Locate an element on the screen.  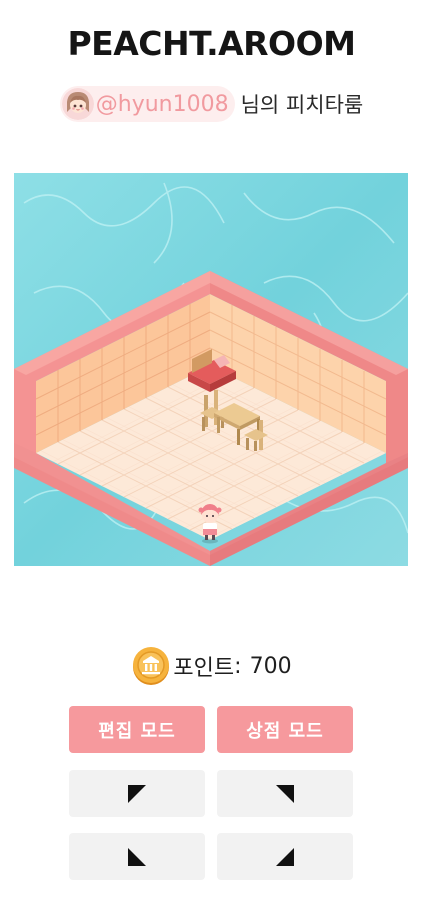
owner-badge: @hyun1008 is located at coordinates (147, 104).